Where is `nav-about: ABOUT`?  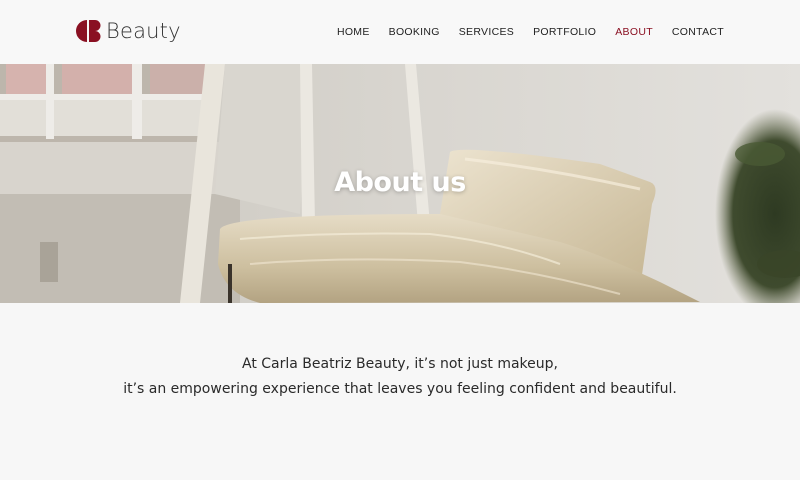
nav-about: ABOUT is located at coordinates (634, 32).